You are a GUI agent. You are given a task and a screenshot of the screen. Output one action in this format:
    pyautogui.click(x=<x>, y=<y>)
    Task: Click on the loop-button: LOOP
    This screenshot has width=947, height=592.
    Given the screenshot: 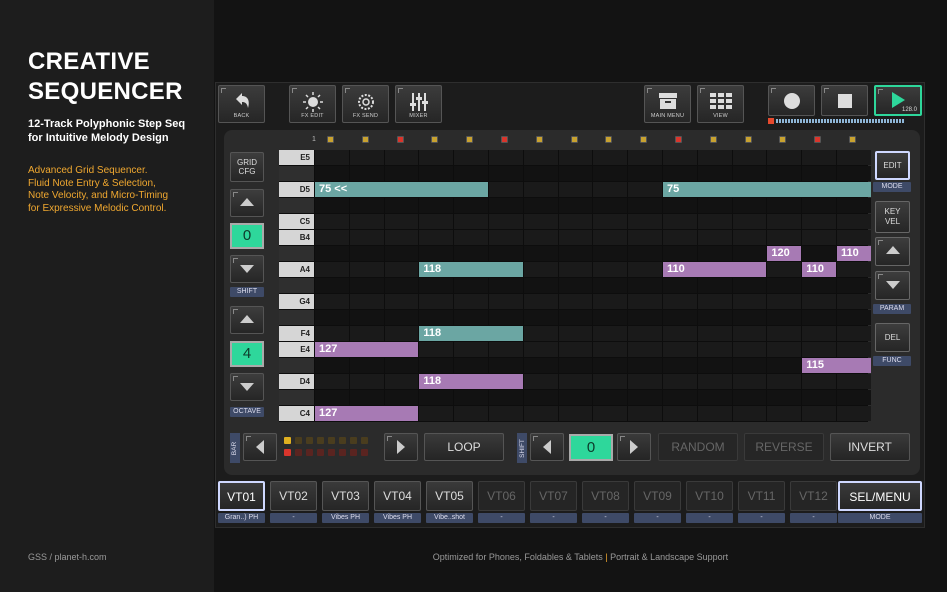 What is the action you would take?
    pyautogui.click(x=464, y=447)
    